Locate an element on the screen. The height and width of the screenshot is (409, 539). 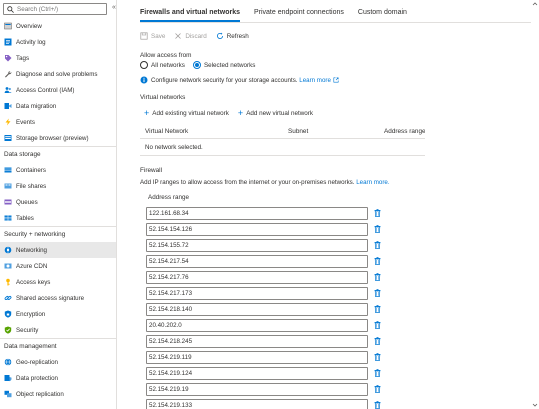
menu-item-label: Security is located at coordinates (27, 330).